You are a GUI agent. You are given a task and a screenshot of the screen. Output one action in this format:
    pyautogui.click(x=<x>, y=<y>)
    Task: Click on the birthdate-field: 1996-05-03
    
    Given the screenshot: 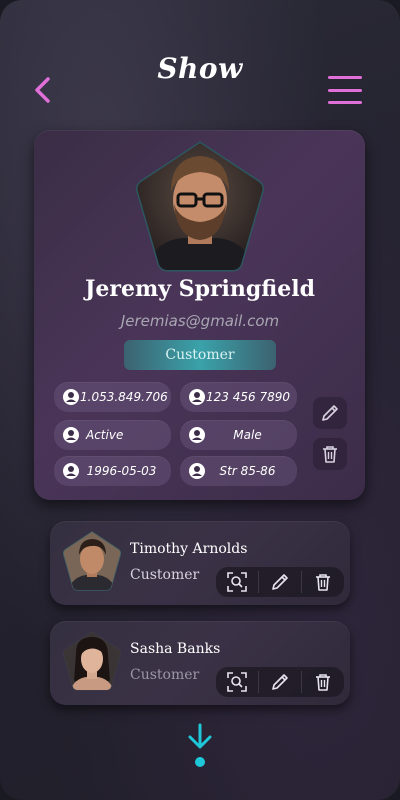 What is the action you would take?
    pyautogui.click(x=112, y=471)
    